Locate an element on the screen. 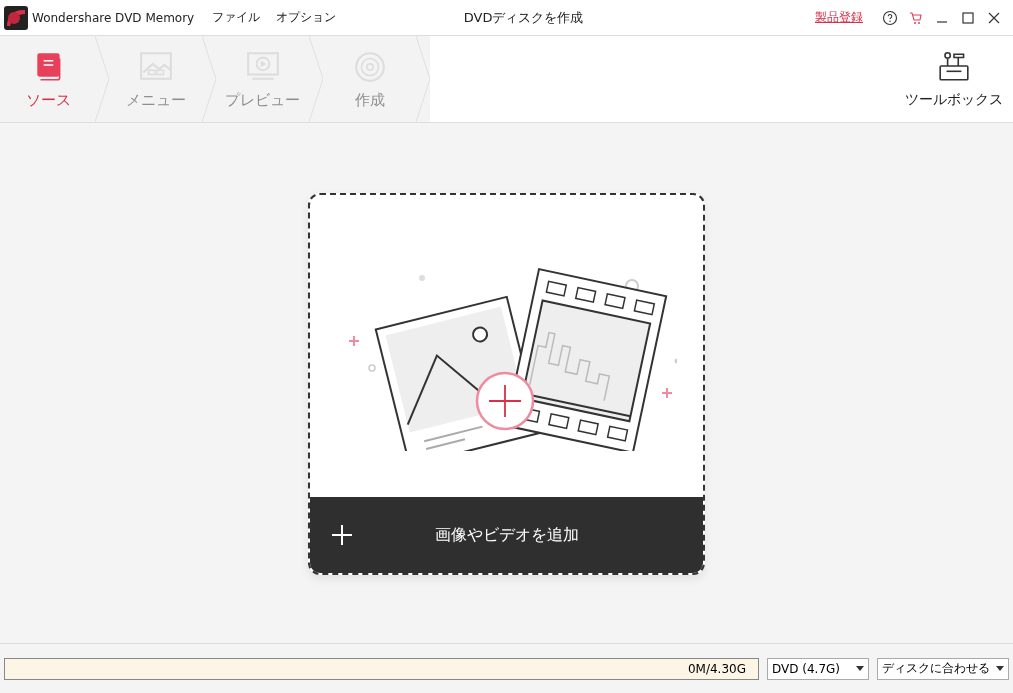 The height and width of the screenshot is (693, 1013). toolbox-button: ツールボックス is located at coordinates (954, 79).